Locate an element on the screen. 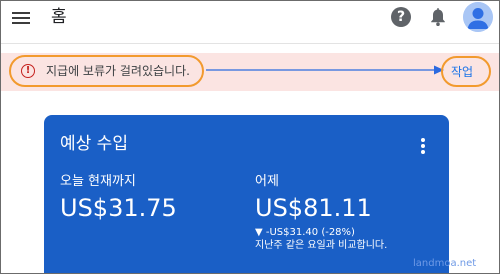 The height and width of the screenshot is (274, 500). avatar-icon is located at coordinates (478, 17).